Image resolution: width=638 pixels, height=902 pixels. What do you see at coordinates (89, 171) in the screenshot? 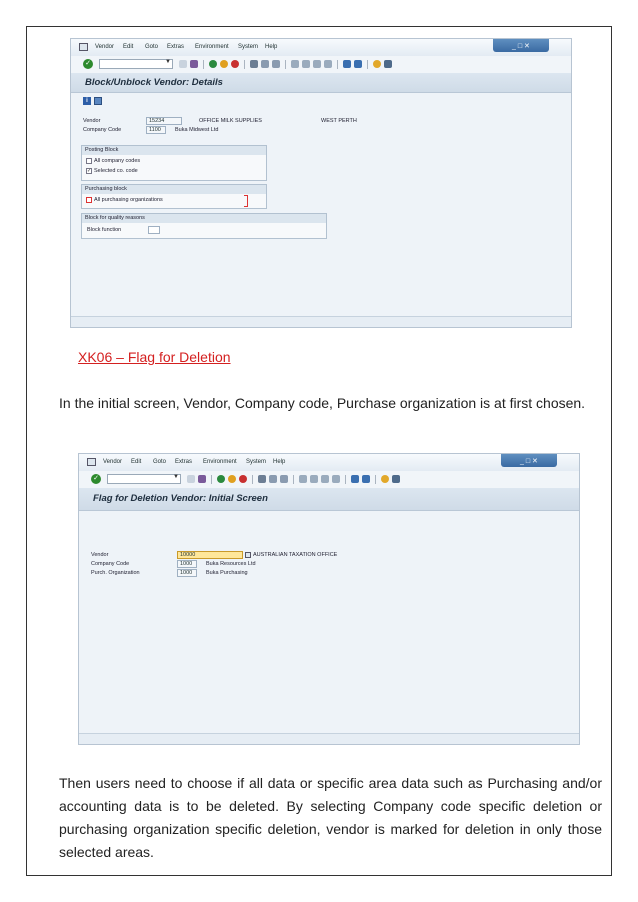
I see `selected-co-code-checkbox: ✓` at bounding box center [89, 171].